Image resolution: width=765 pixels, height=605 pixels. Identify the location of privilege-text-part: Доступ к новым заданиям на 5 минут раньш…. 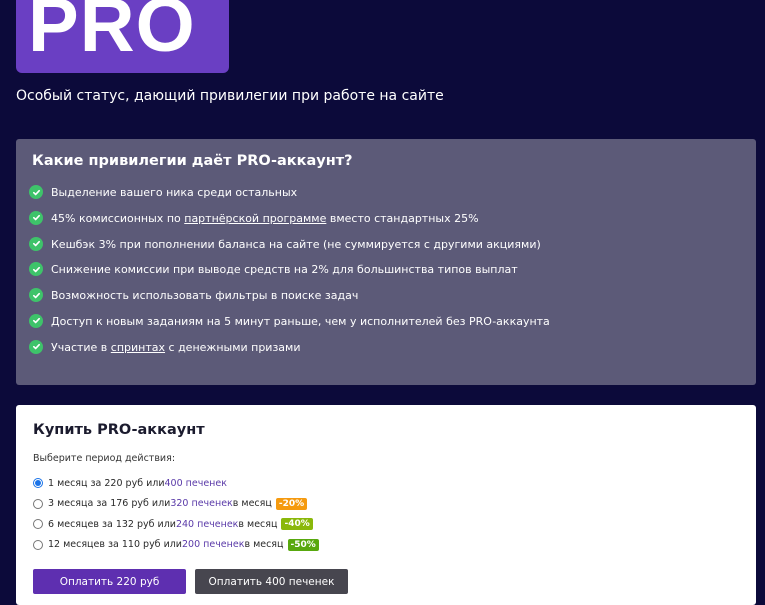
(300, 321).